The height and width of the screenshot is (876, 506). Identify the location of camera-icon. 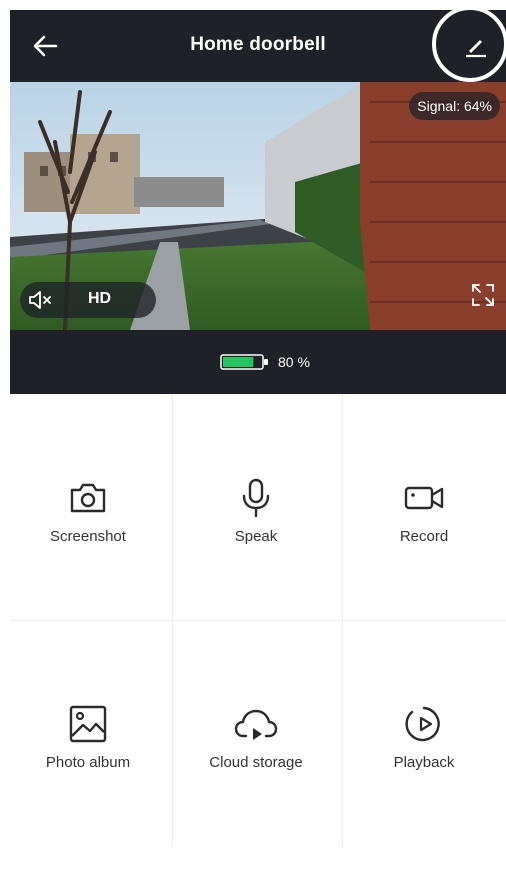
(88, 498).